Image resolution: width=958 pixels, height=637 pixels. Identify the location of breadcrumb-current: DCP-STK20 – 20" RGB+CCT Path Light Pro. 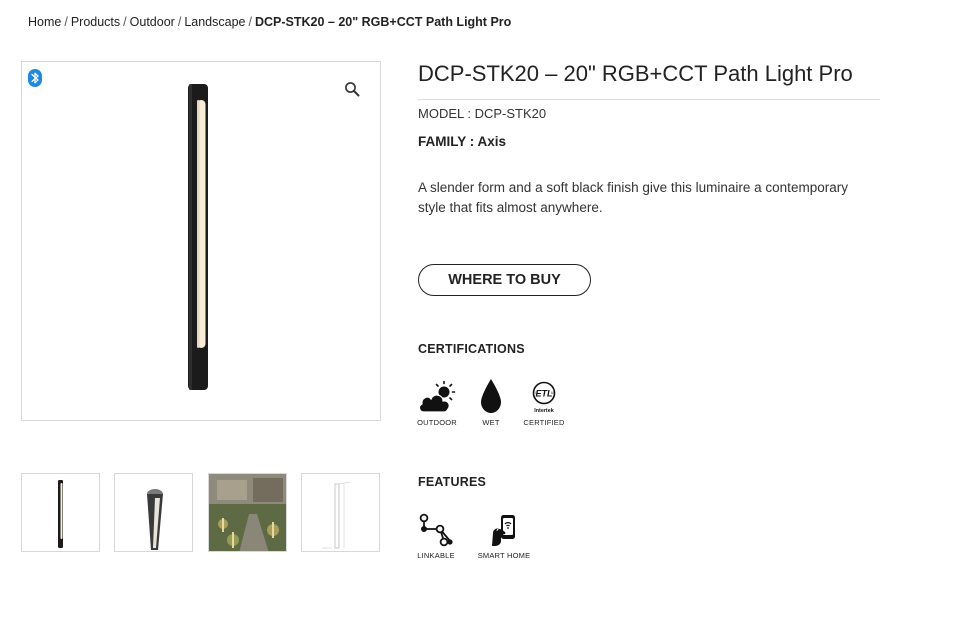
(383, 22).